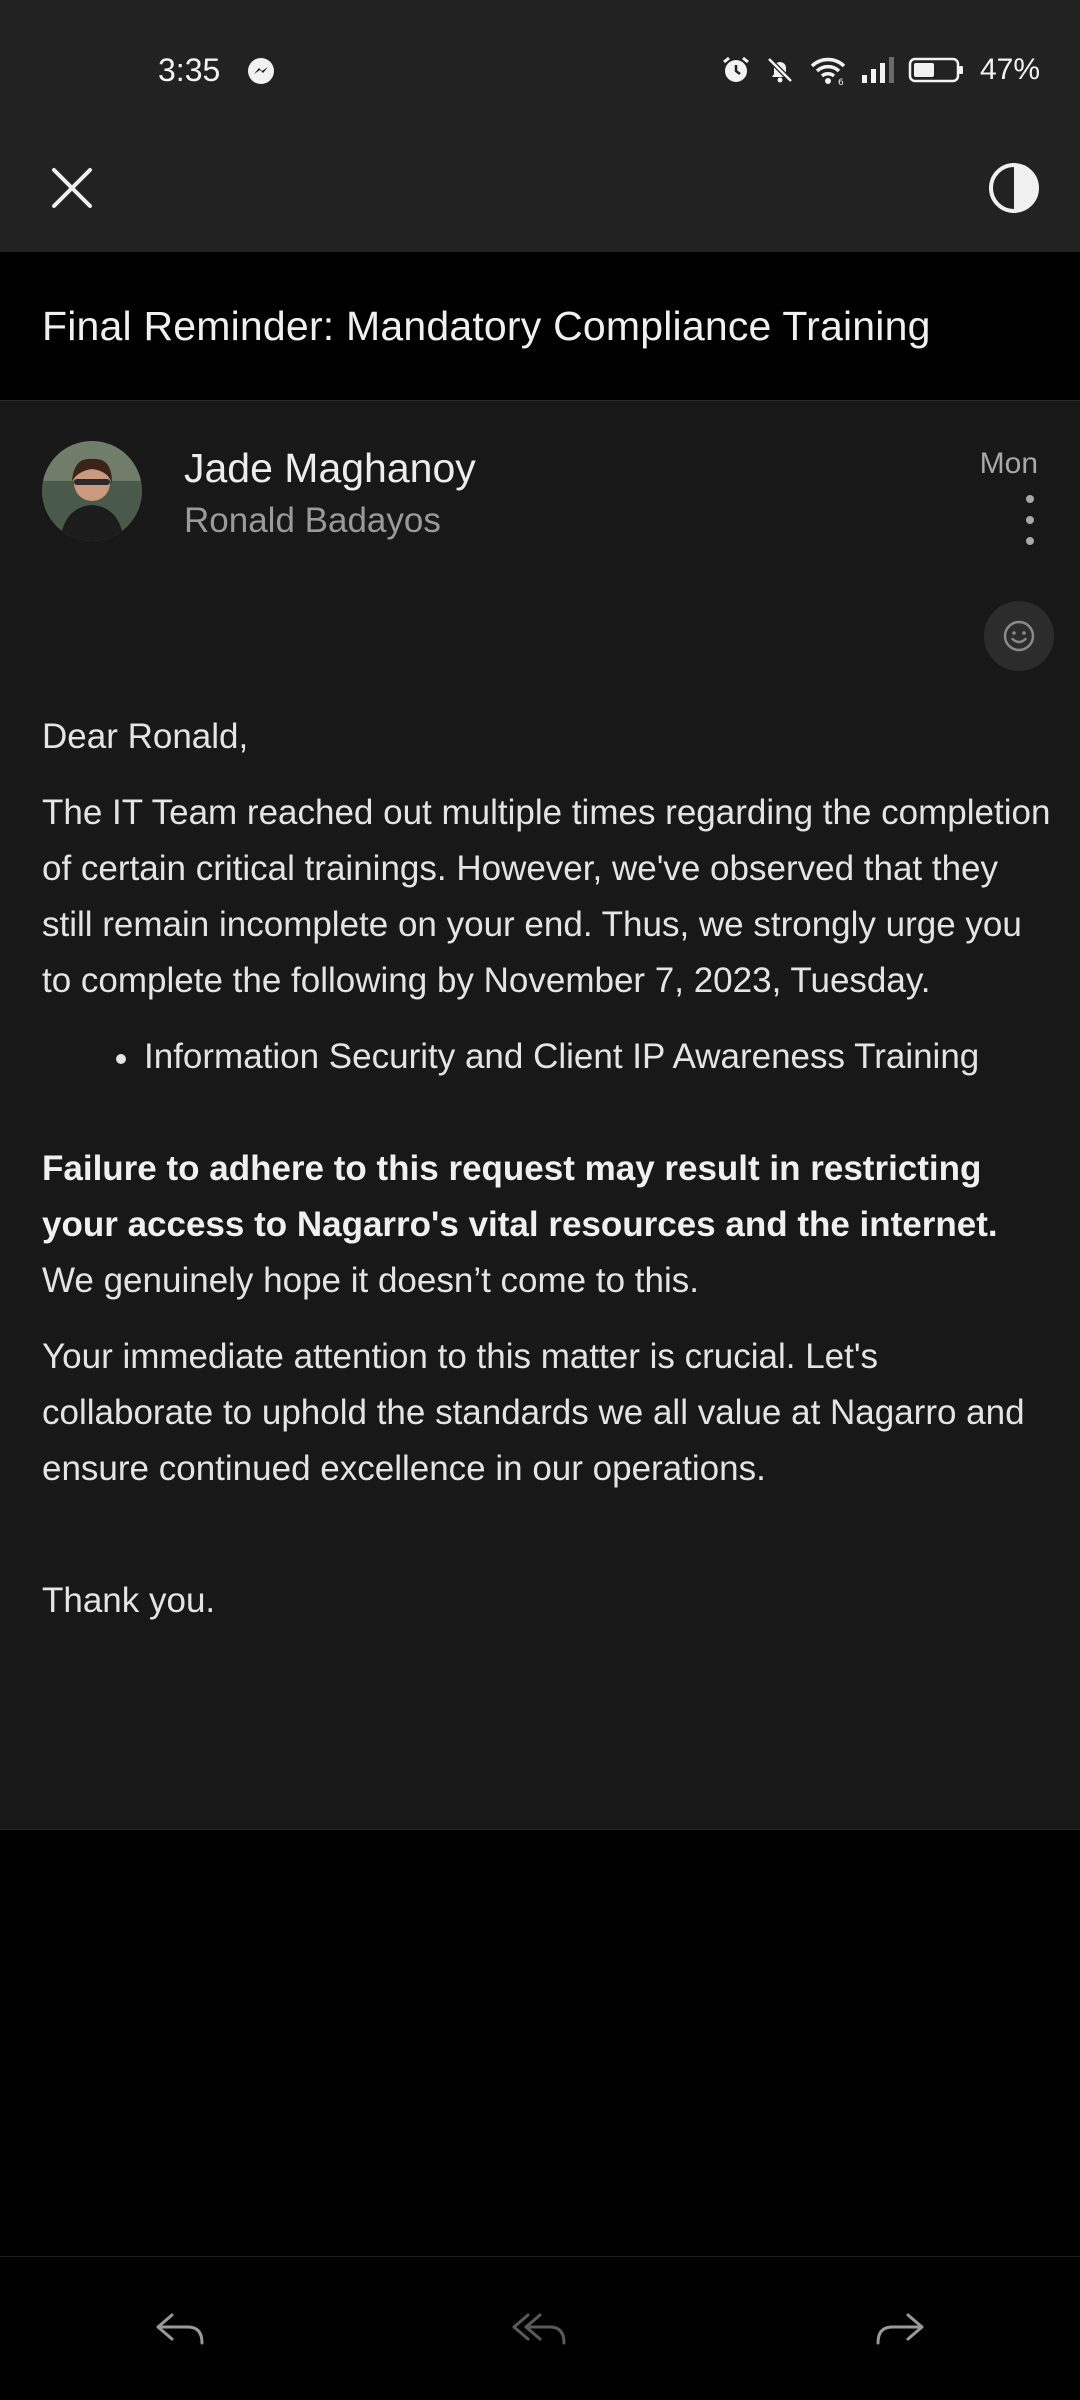  I want to click on close-button, so click(72, 188).